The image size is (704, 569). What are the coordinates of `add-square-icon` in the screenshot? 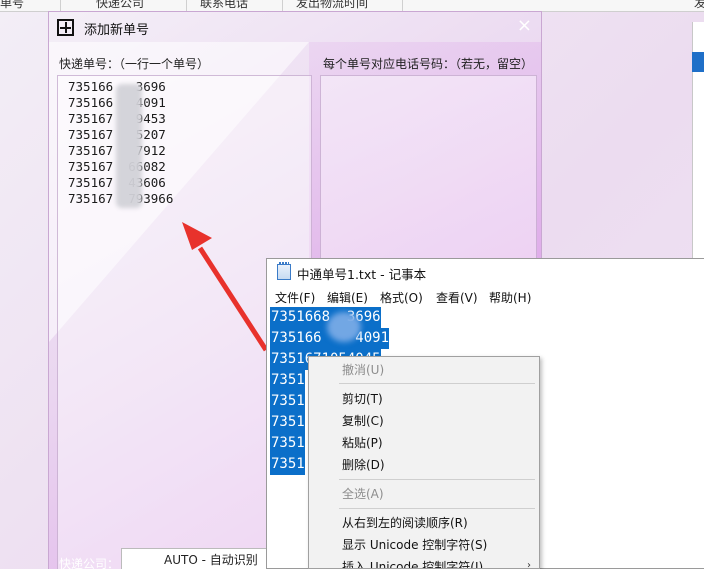 It's located at (65, 27).